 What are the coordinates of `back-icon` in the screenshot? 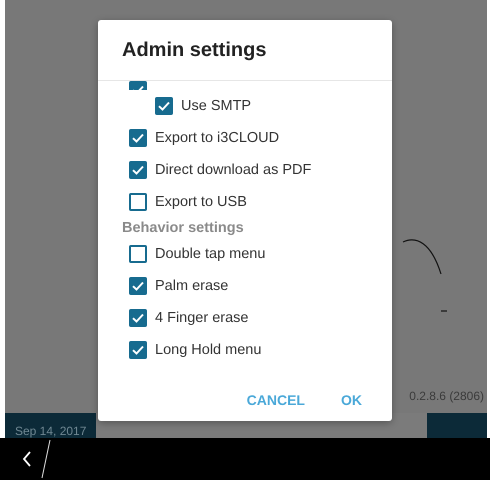 It's located at (27, 459).